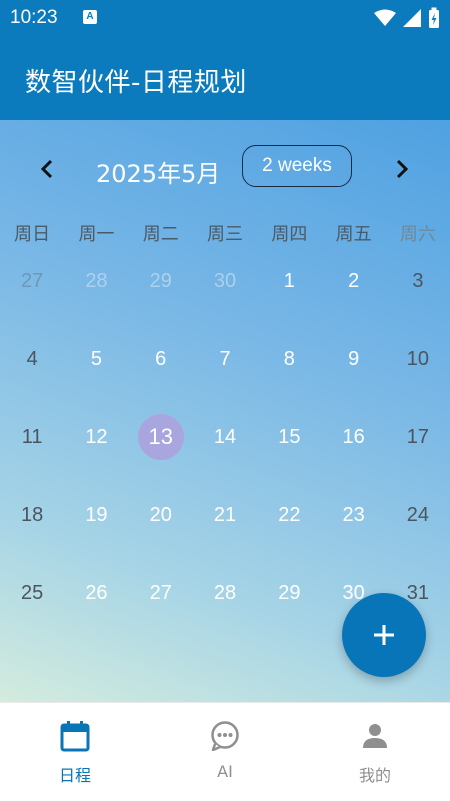  What do you see at coordinates (353, 375) in the screenshot?
I see `day-cell: 9` at bounding box center [353, 375].